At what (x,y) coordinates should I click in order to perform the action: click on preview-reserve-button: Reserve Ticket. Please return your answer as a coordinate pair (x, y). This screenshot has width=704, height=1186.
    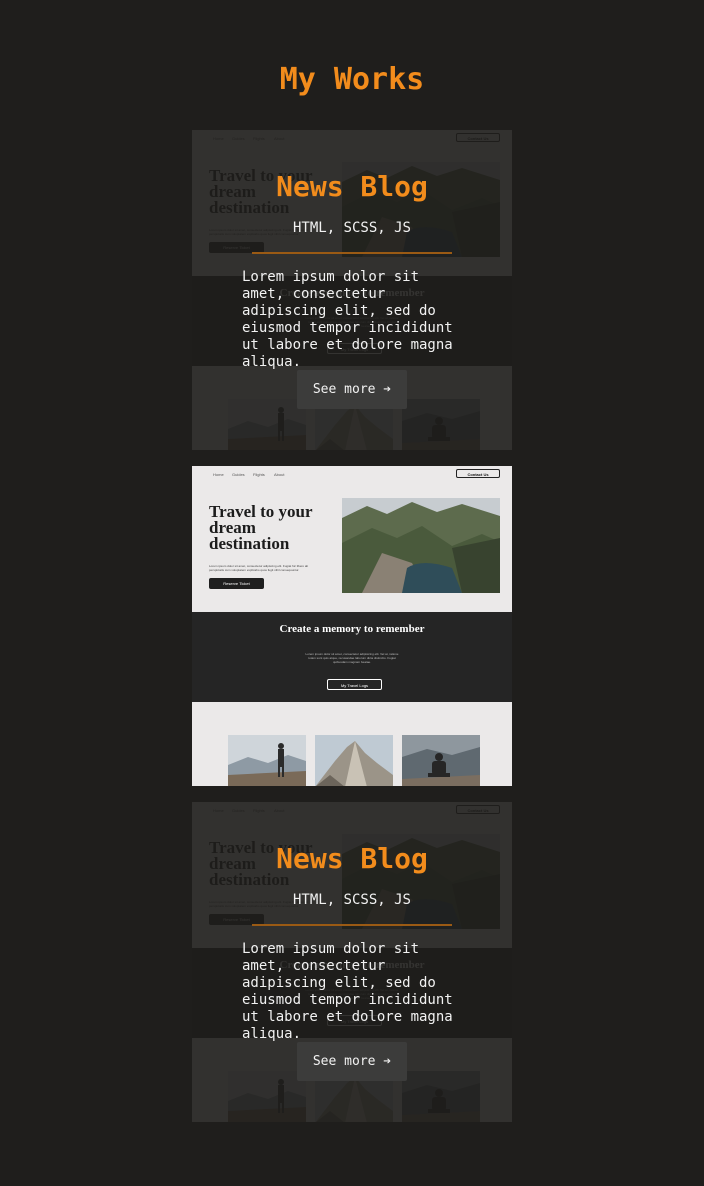
    Looking at the image, I should click on (236, 583).